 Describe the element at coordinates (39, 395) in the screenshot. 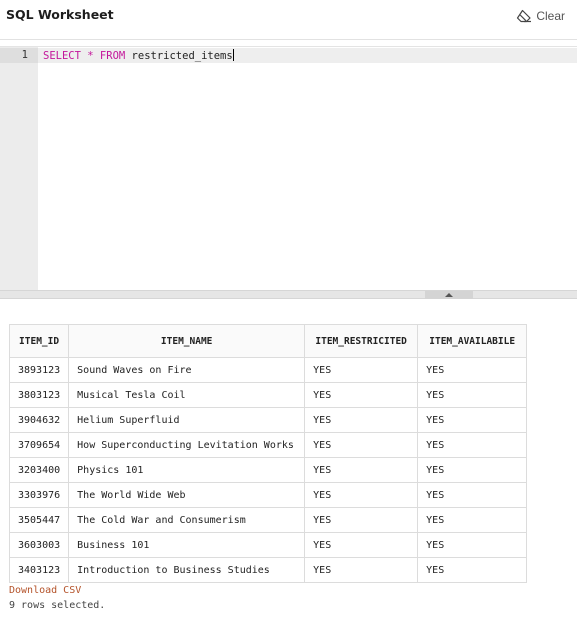

I see `cell-item-id: 3803123` at that location.